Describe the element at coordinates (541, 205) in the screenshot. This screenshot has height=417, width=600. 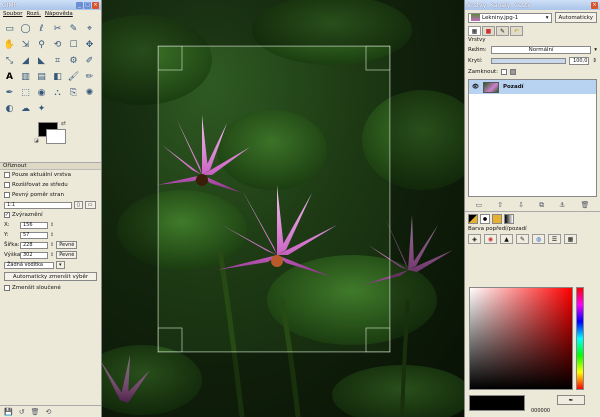
I see `duplicate-layer-icon: ⧉` at that location.